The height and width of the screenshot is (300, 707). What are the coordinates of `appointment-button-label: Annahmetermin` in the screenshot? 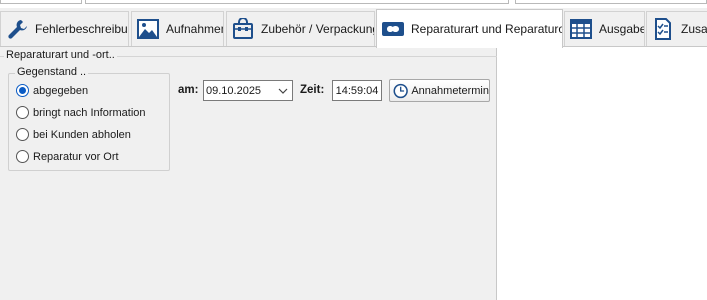 It's located at (450, 90).